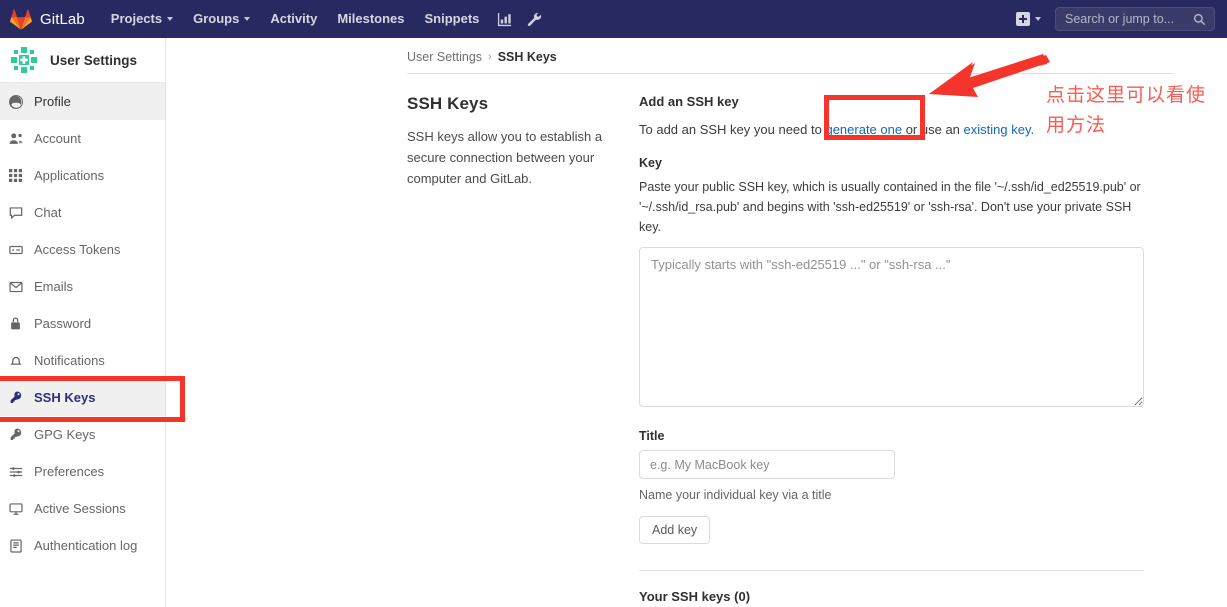 The height and width of the screenshot is (607, 1227). What do you see at coordinates (1199, 19) in the screenshot?
I see `search-icon` at bounding box center [1199, 19].